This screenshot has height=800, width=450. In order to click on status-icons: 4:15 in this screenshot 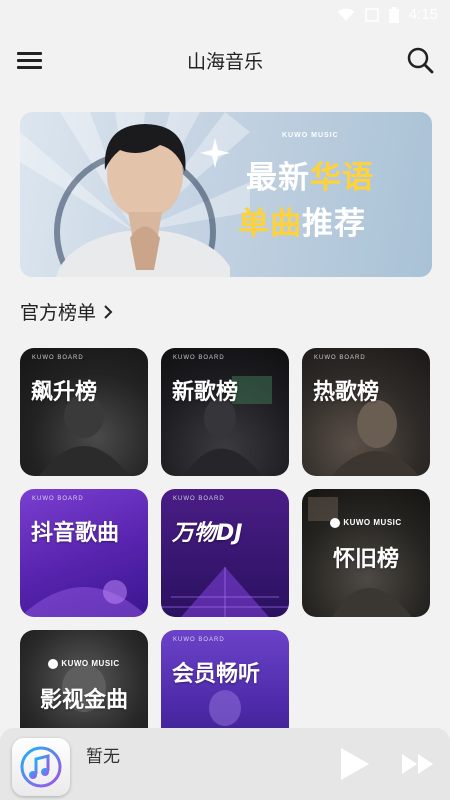, I will do `click(387, 14)`.